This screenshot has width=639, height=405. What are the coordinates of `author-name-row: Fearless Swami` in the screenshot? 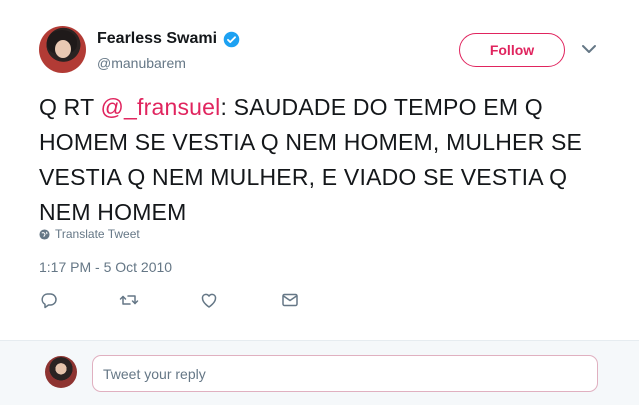 It's located at (168, 39).